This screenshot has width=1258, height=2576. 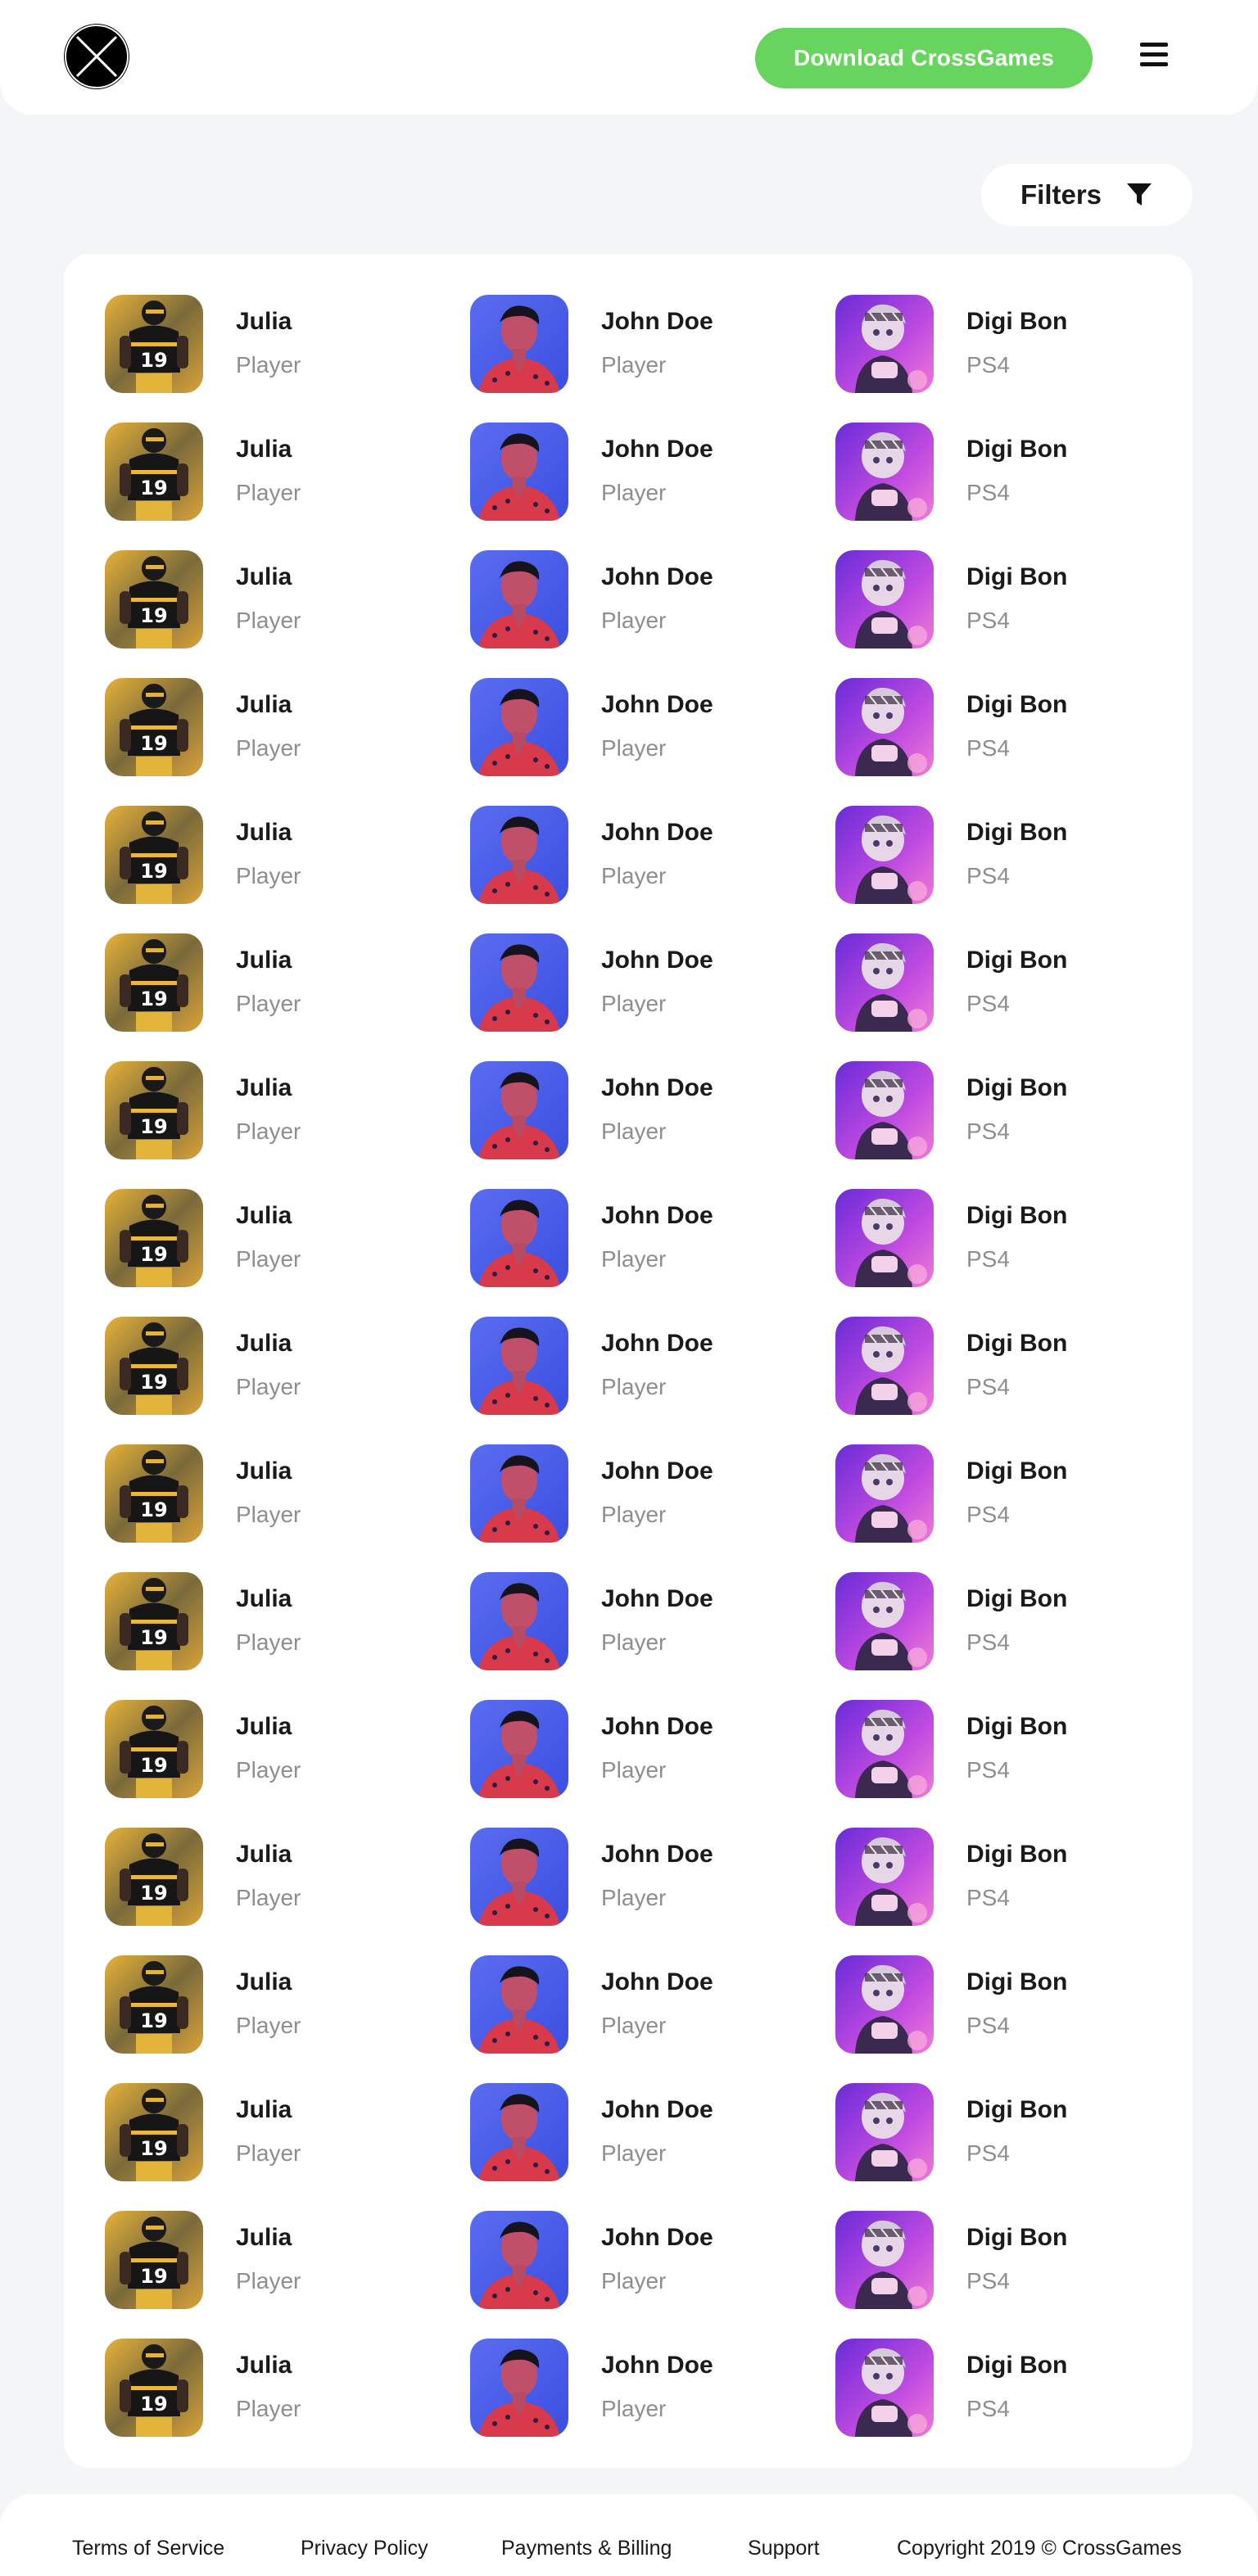 I want to click on support-link: Support, so click(x=784, y=2548).